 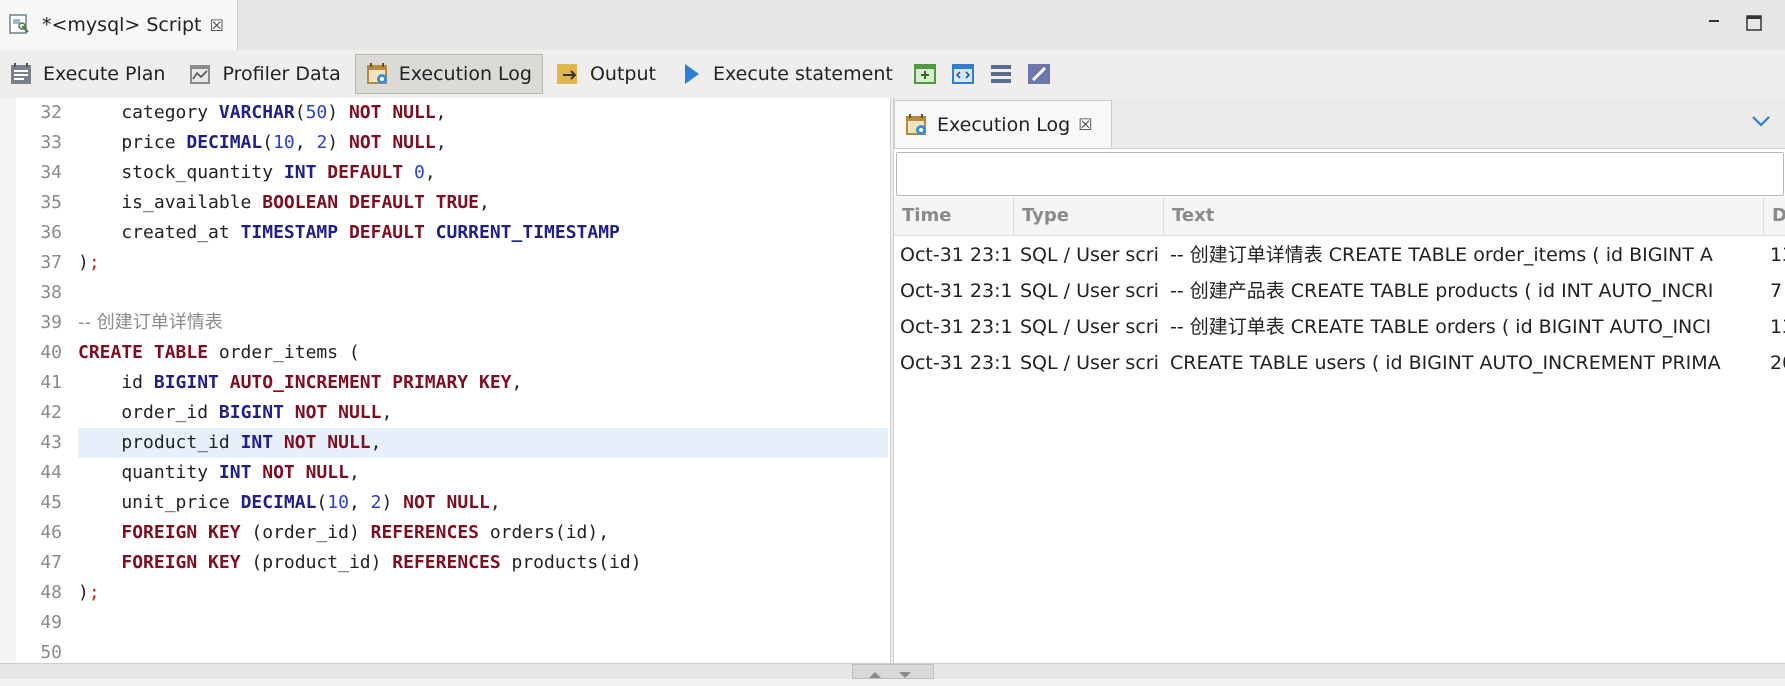 I want to click on code-token: price, so click(x=132, y=142).